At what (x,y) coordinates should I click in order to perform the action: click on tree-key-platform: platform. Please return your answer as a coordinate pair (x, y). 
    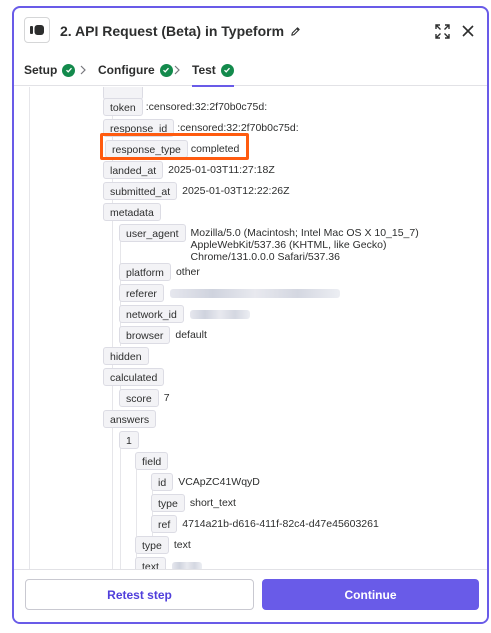
    Looking at the image, I should click on (145, 272).